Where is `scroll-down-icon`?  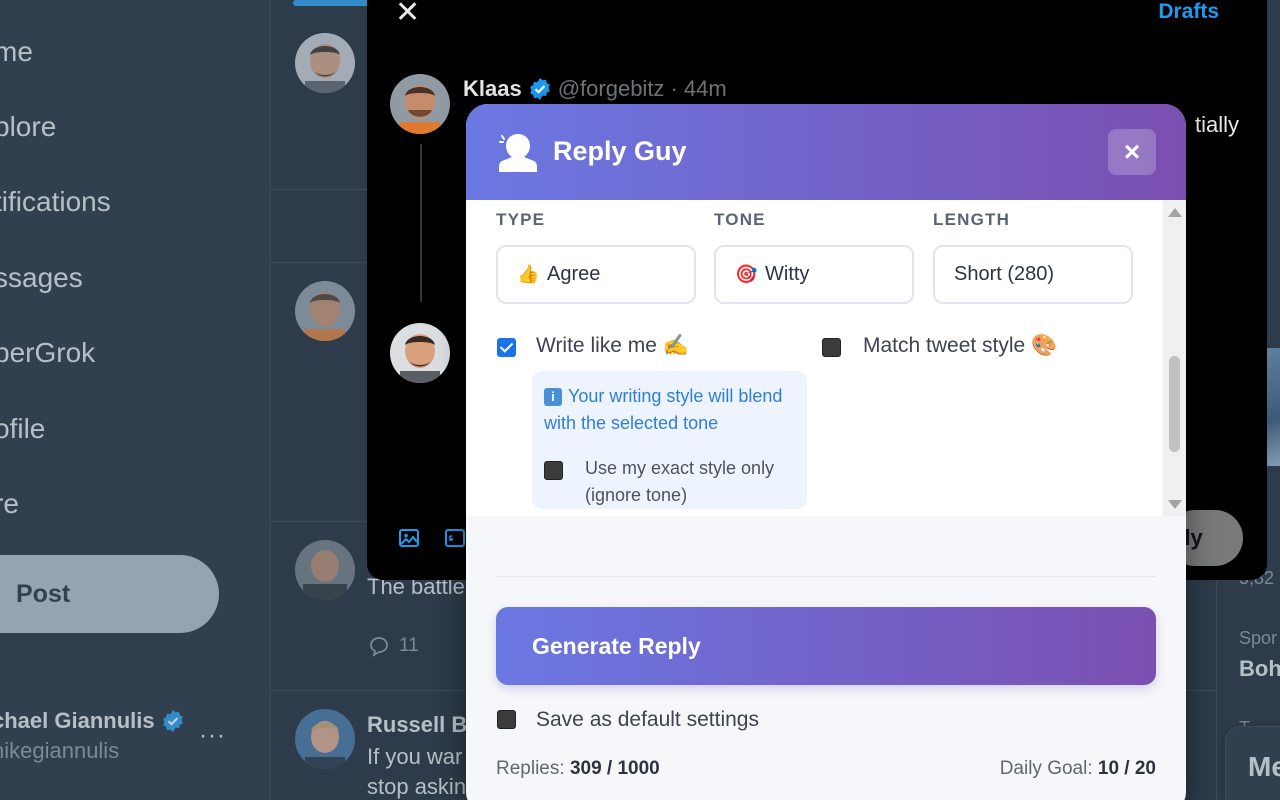
scroll-down-icon is located at coordinates (1175, 504).